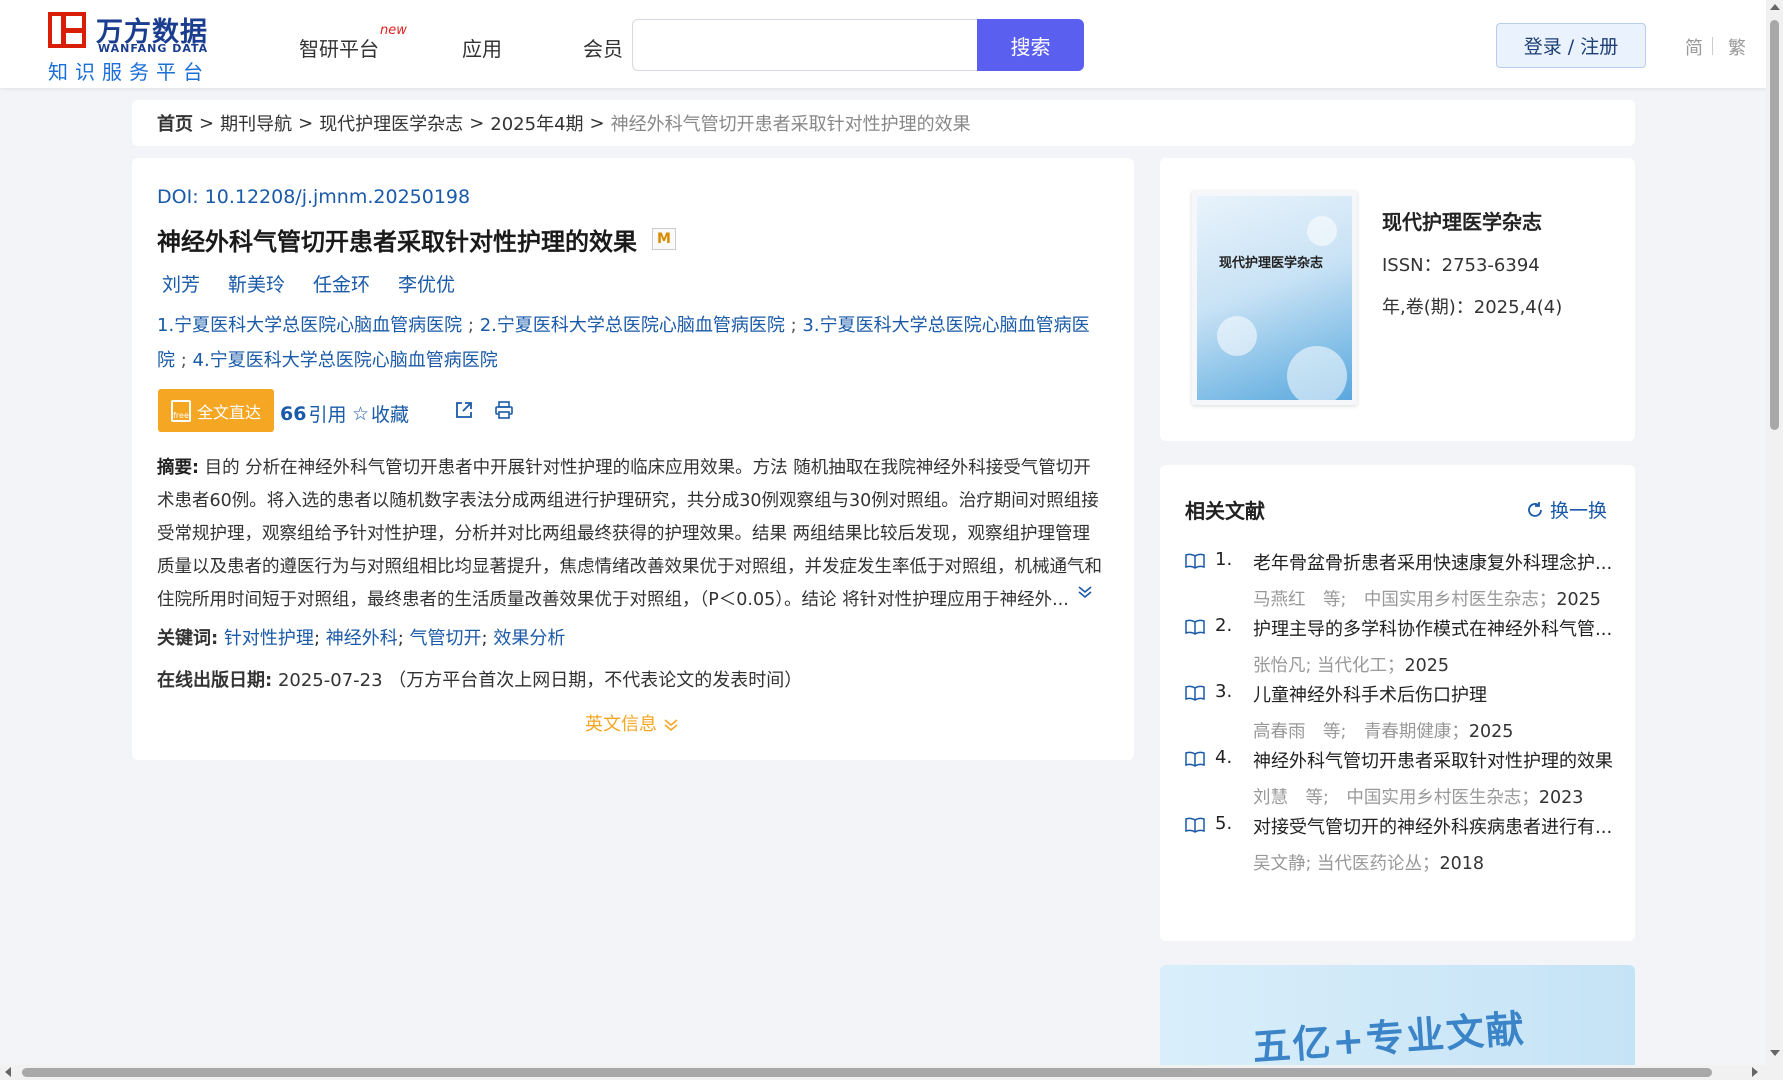 The height and width of the screenshot is (1080, 1783). I want to click on fulltext-button: free 全文直达, so click(216, 410).